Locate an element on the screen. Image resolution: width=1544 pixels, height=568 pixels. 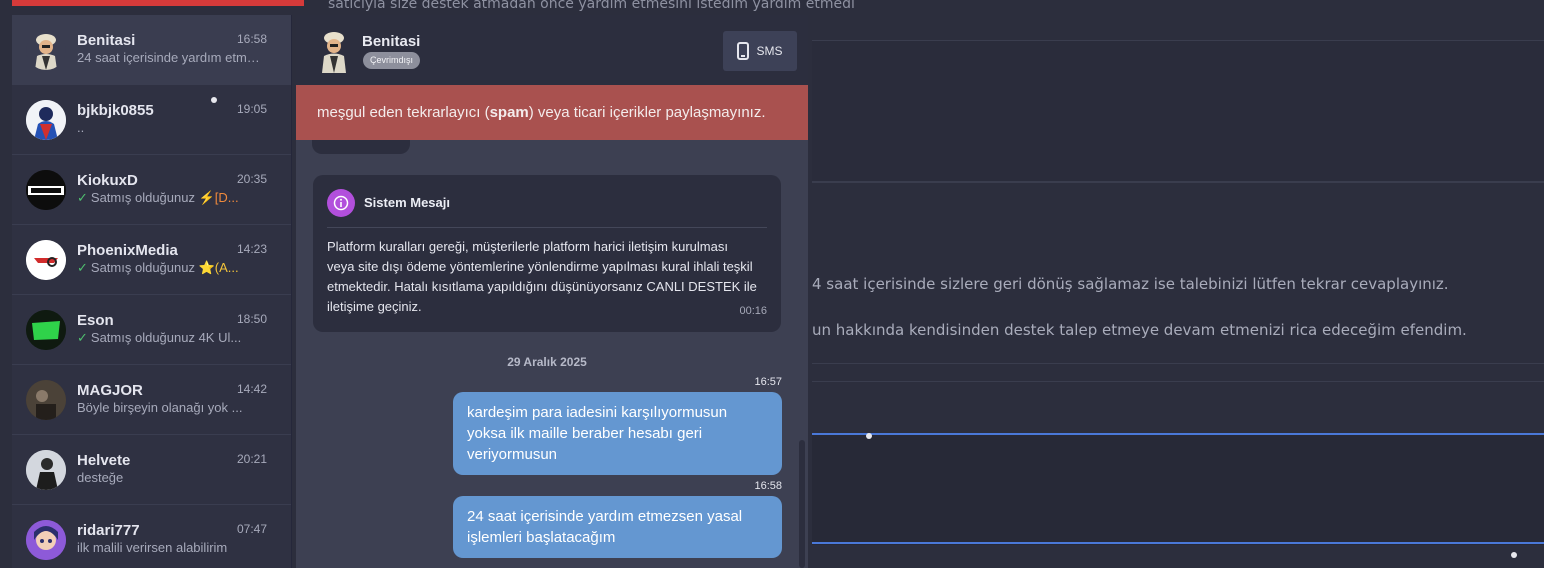
conversation-name: Eson is located at coordinates (95, 320).